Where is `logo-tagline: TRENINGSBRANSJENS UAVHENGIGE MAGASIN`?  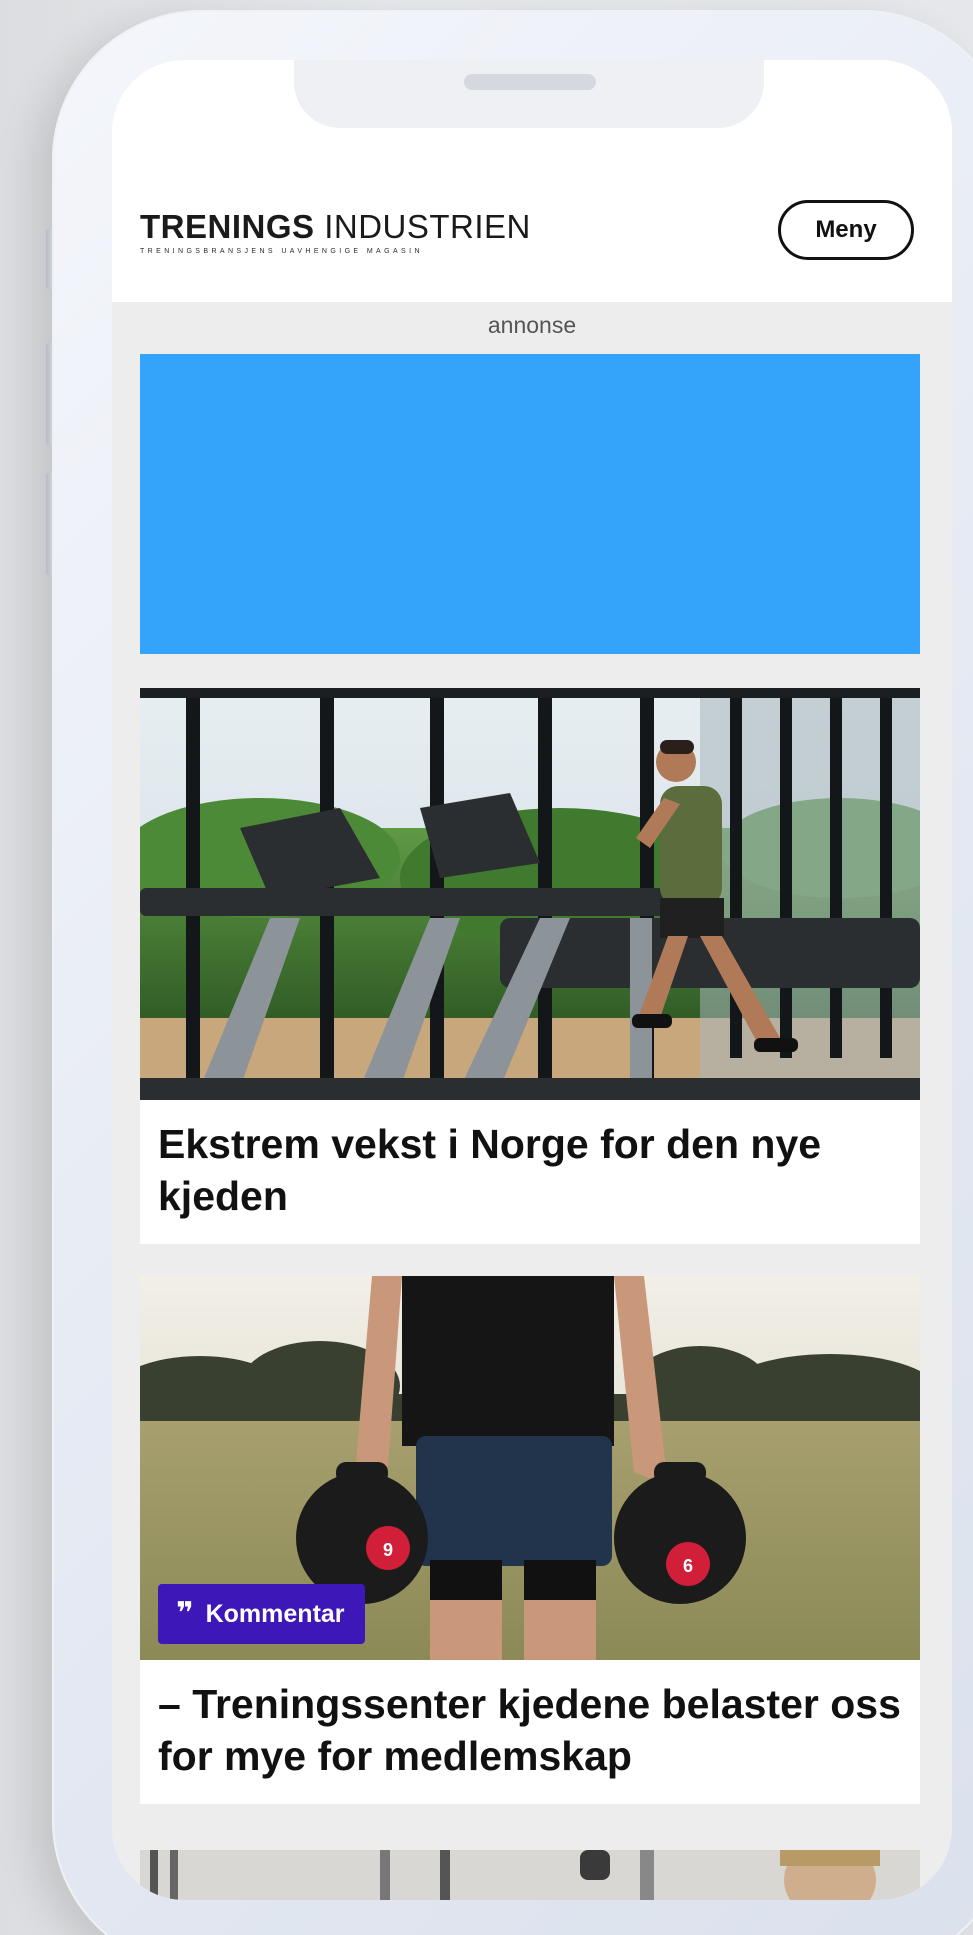
logo-tagline: TRENINGSBRANSJENS UAVHENGIGE MAGASIN is located at coordinates (281, 251).